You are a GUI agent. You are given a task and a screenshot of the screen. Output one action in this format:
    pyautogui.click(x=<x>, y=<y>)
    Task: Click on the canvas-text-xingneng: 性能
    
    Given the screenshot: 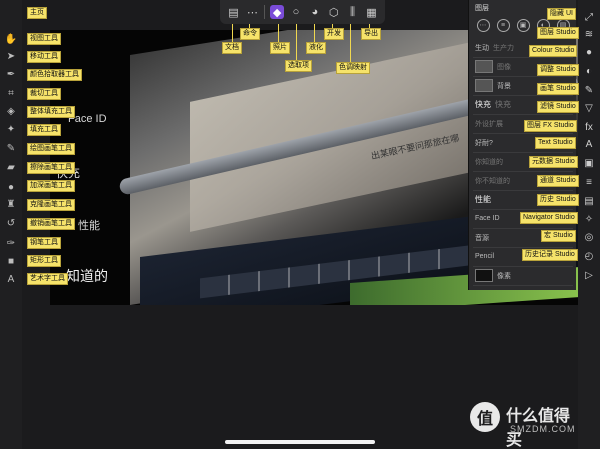 What is the action you would take?
    pyautogui.click(x=89, y=226)
    